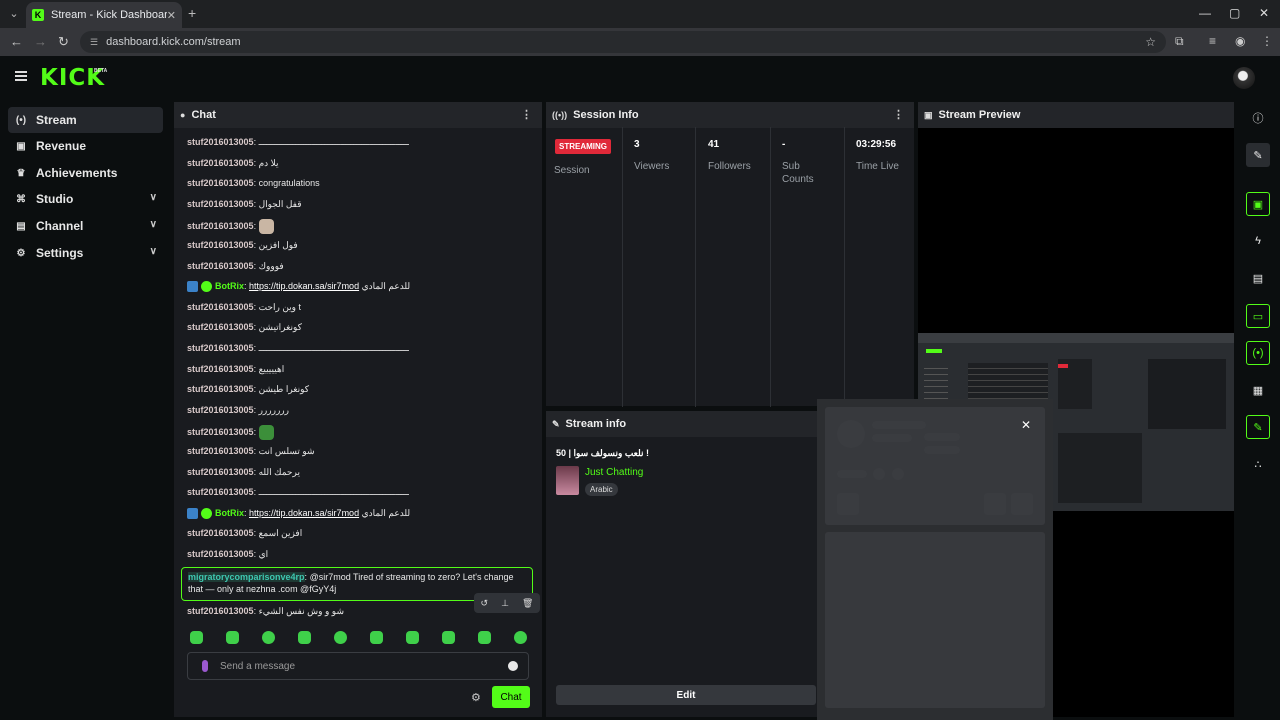 The image size is (1280, 720). Describe the element at coordinates (640, 78) in the screenshot. I see `app-header: KICK BETA` at that location.